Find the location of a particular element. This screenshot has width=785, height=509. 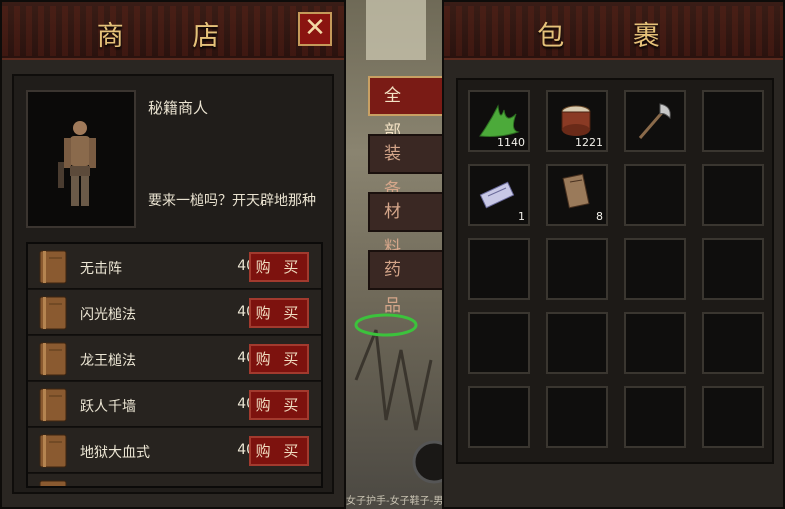

npc-dialog: 要来一槌吗？开天辟地那种 is located at coordinates (232, 201).